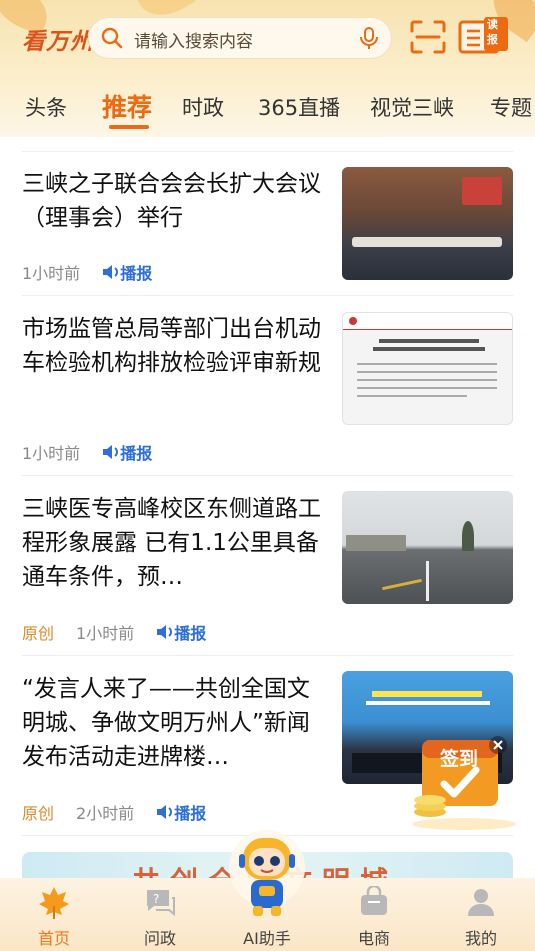  I want to click on app-logo: 看万州, so click(58, 39).